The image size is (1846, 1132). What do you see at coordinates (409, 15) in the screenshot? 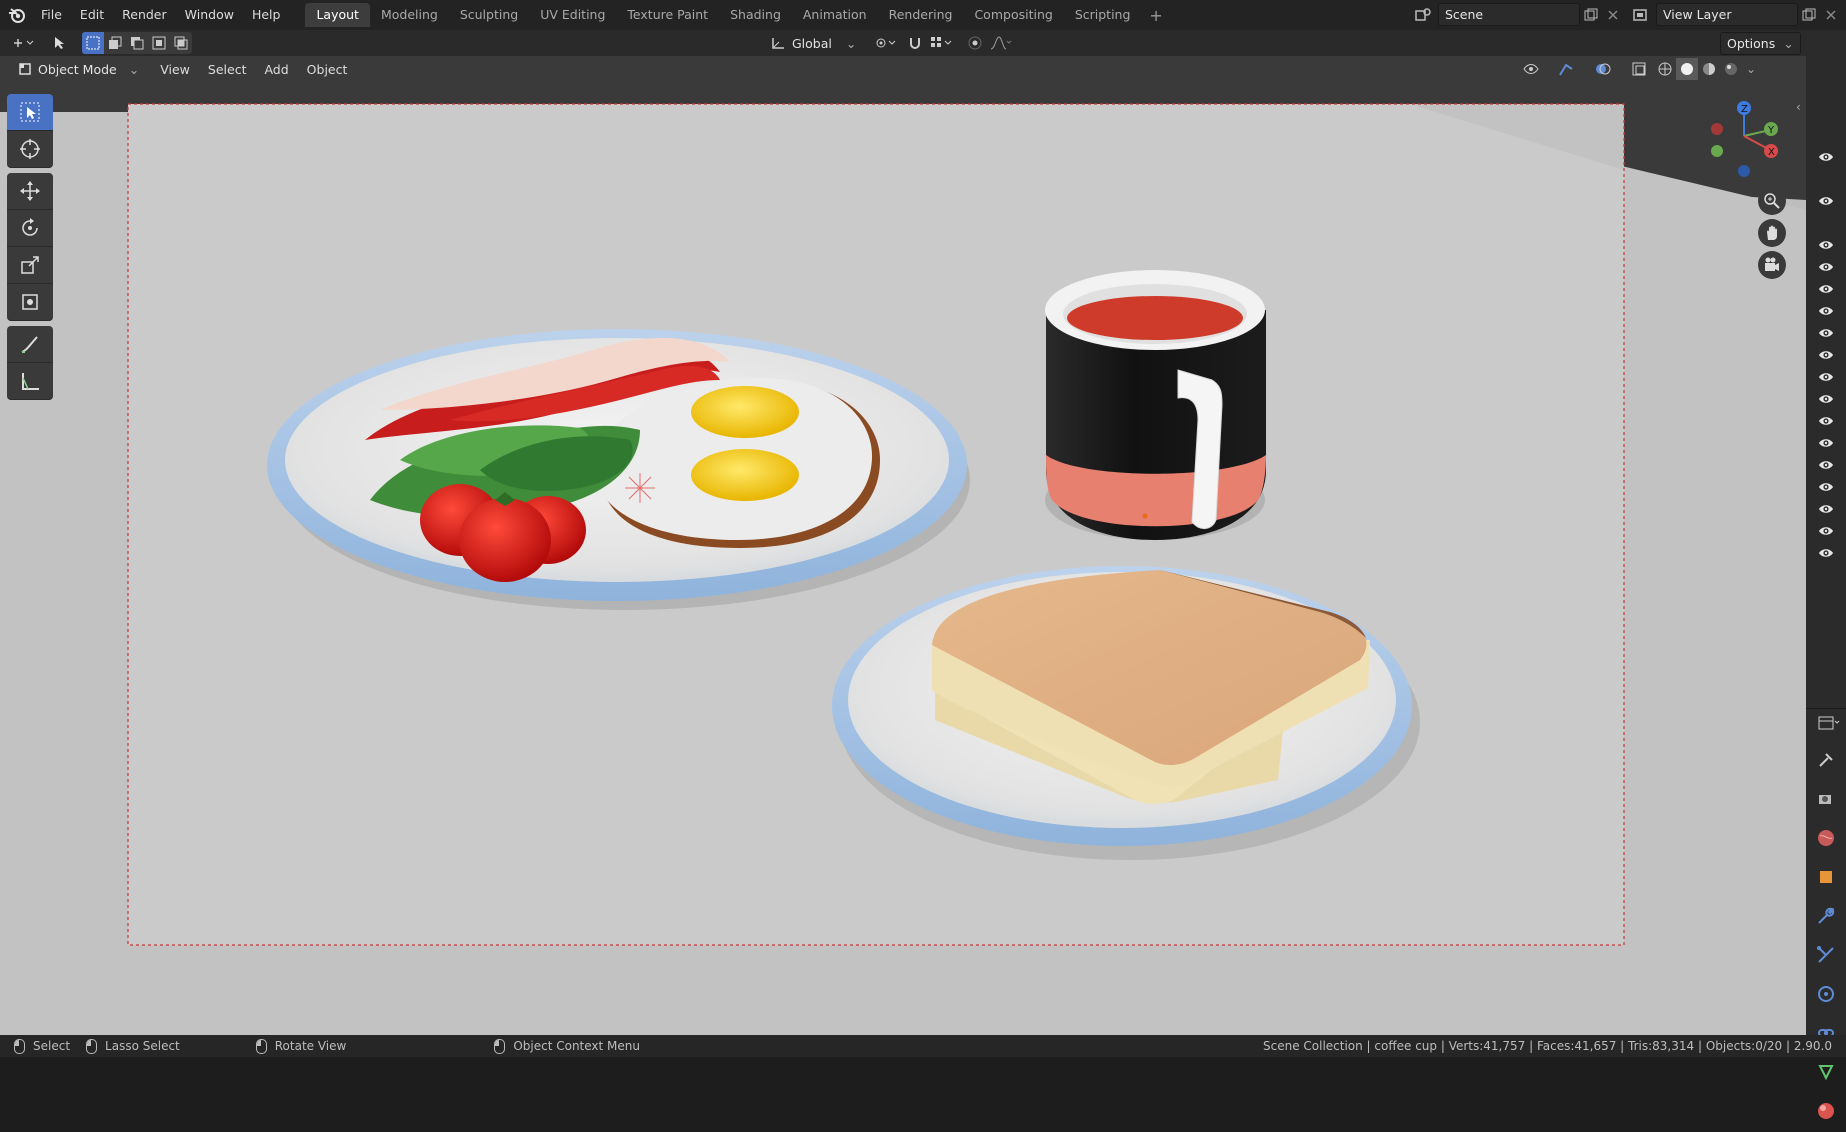
I see `tab-modeling: Modeling` at bounding box center [409, 15].